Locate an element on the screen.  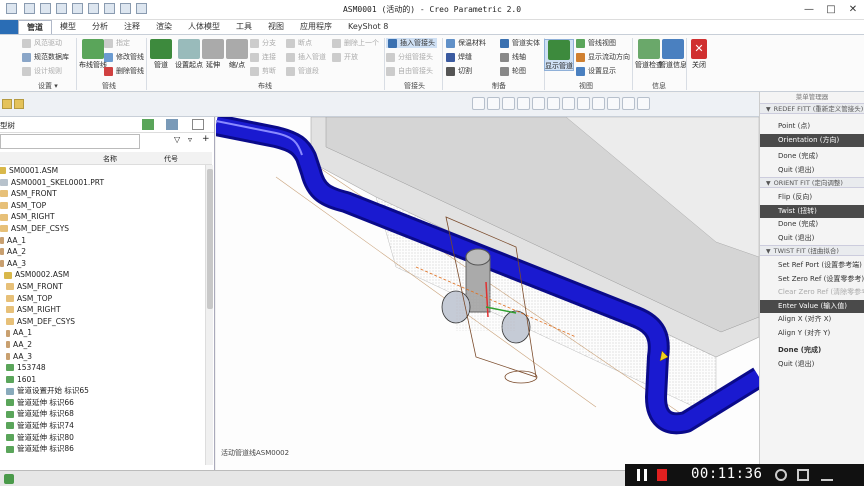
tab-view: 视图 is located at coordinates (276, 27).